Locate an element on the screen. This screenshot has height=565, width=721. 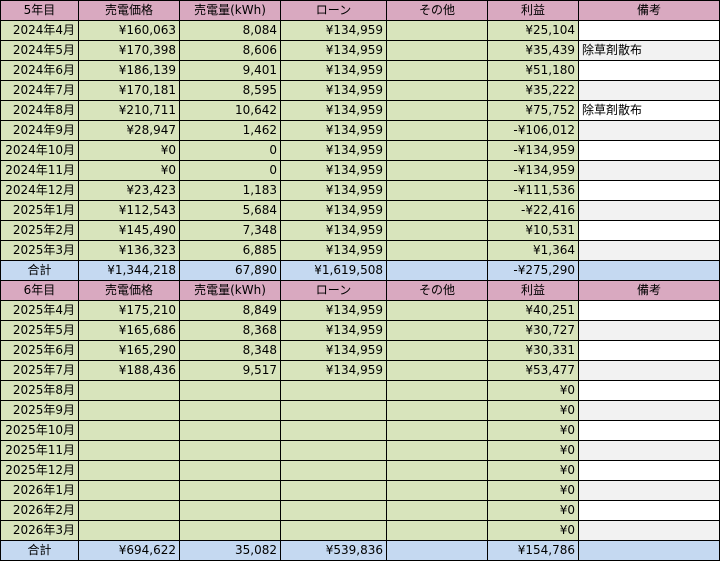
total-profit-cell: ¥154,786 is located at coordinates (533, 550).